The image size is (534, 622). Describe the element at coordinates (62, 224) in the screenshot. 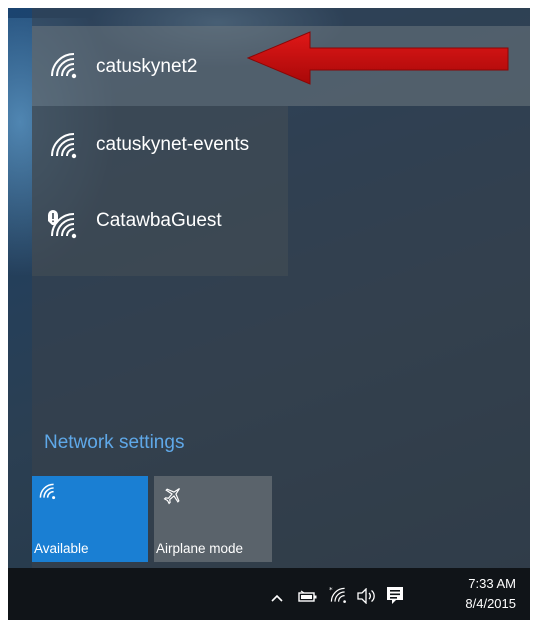

I see `wifi-secured-warning-icon` at that location.